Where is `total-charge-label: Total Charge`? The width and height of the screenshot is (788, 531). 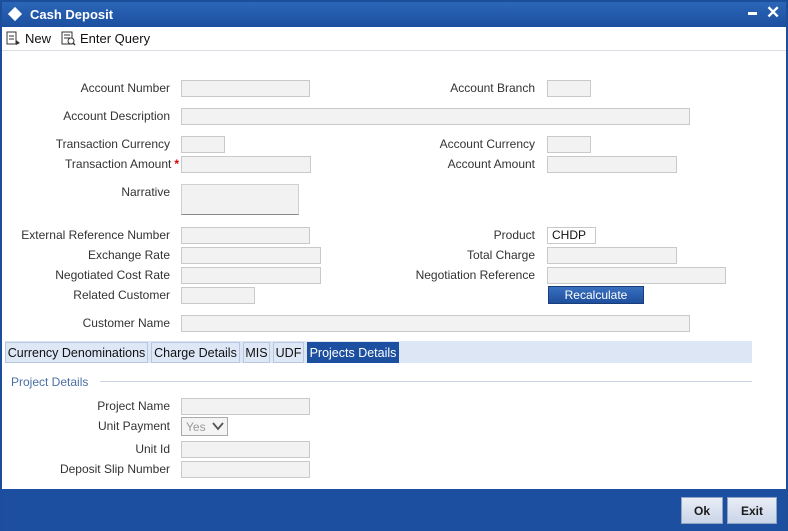
total-charge-label: Total Charge is located at coordinates (500, 255).